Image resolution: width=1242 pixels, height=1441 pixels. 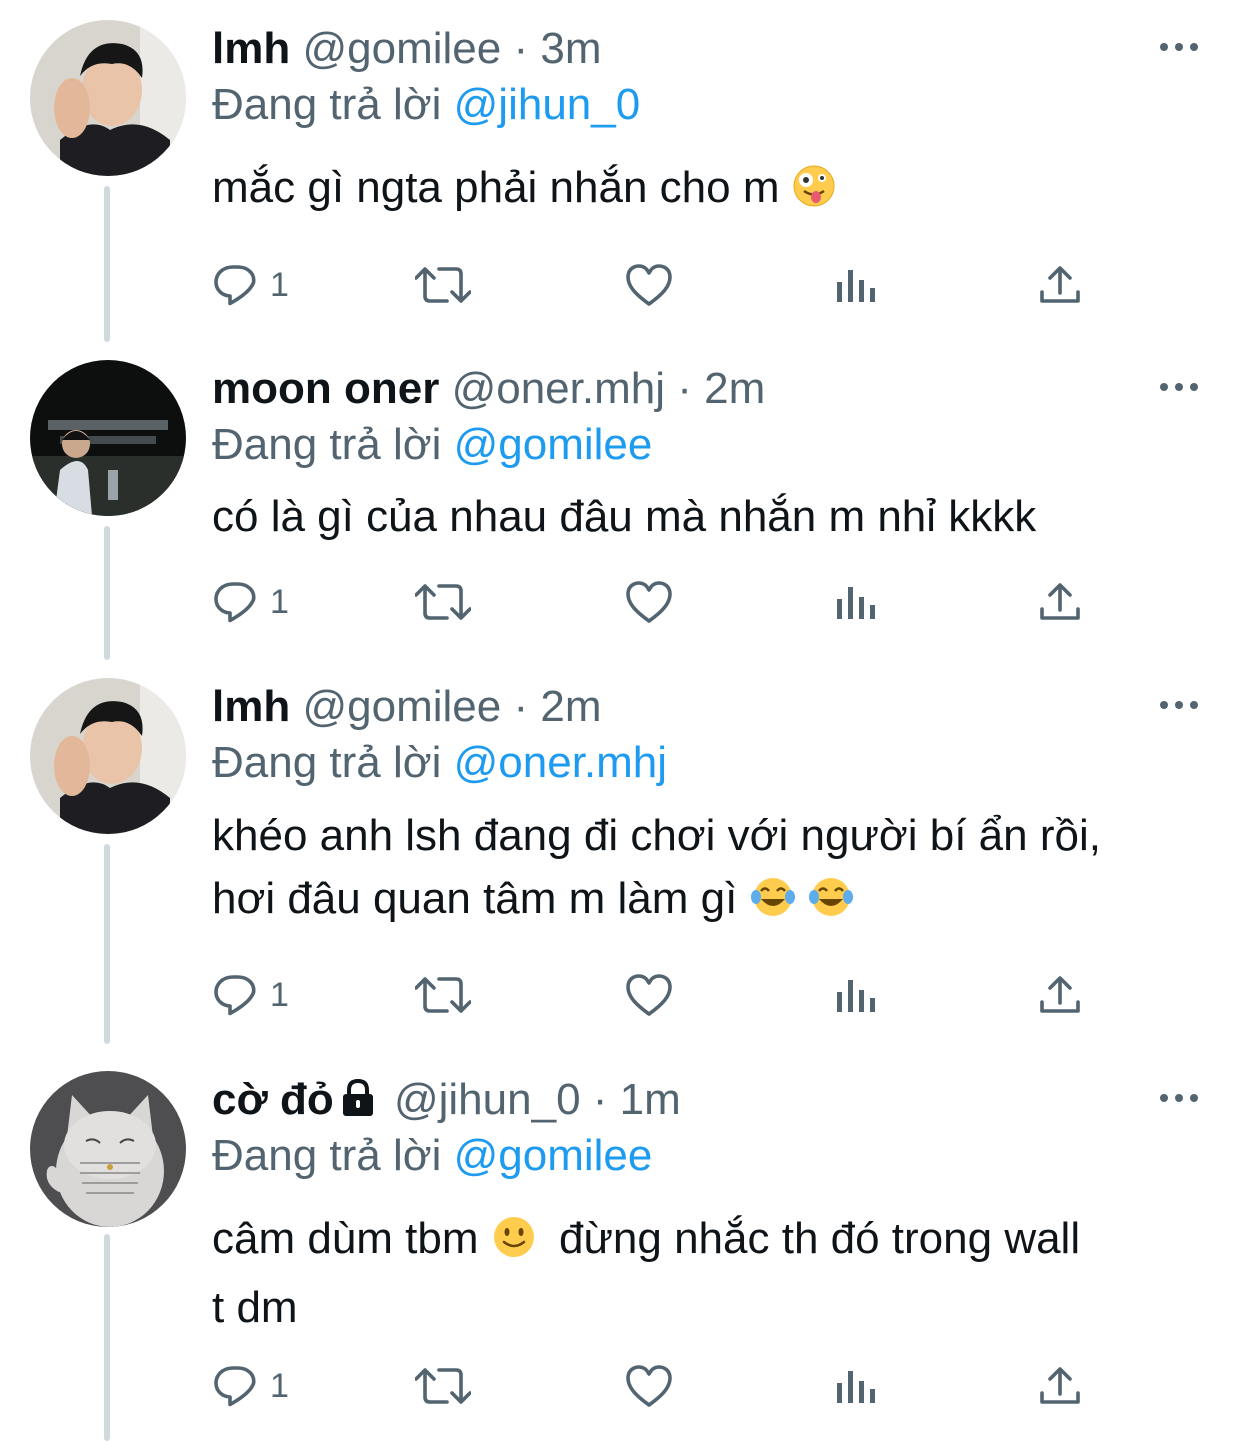 I want to click on replying-to: Đang trả lời @gomilee, so click(x=432, y=1156).